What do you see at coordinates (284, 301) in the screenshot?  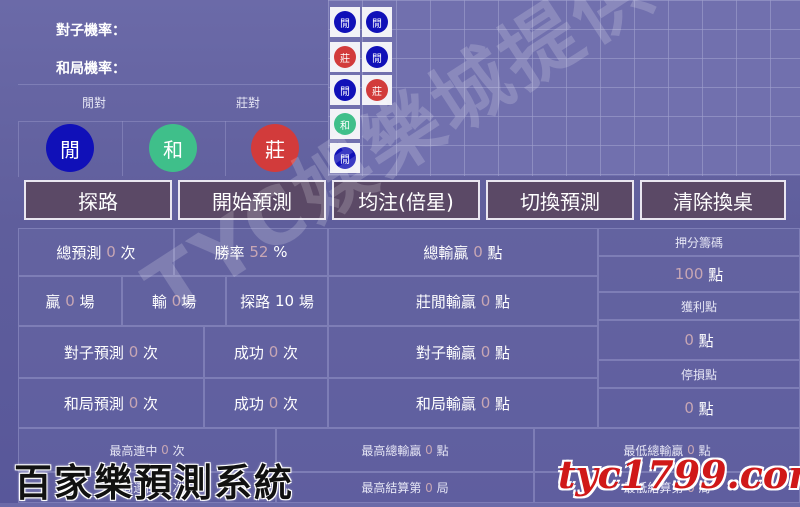 I see `explore-value: 10` at bounding box center [284, 301].